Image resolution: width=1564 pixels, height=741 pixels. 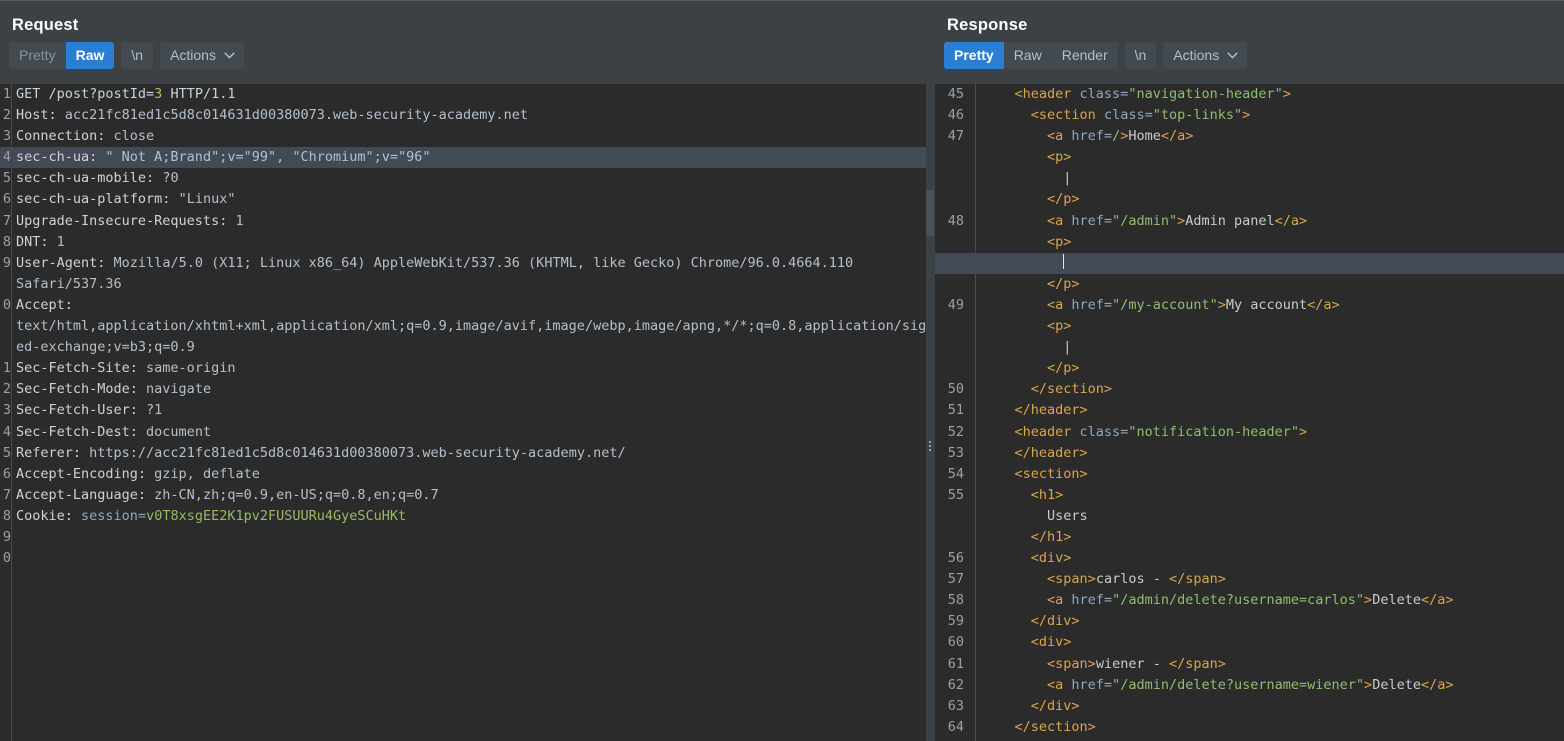 I want to click on code-line: 8 DNT: 1, so click(x=467, y=242).